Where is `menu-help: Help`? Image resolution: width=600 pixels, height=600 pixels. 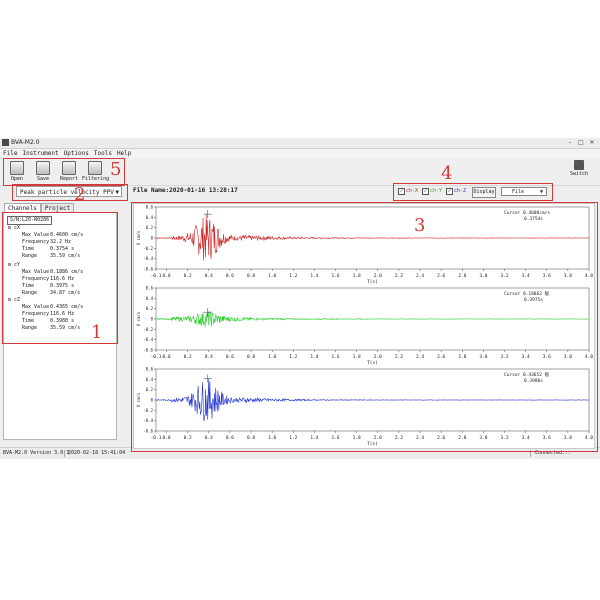
menu-help: Help is located at coordinates (124, 153).